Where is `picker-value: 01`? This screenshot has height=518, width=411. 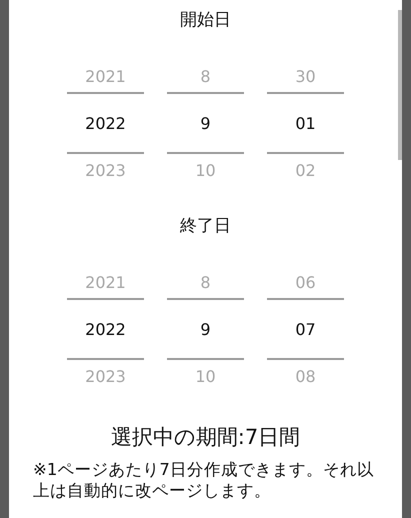 picker-value: 01 is located at coordinates (305, 123).